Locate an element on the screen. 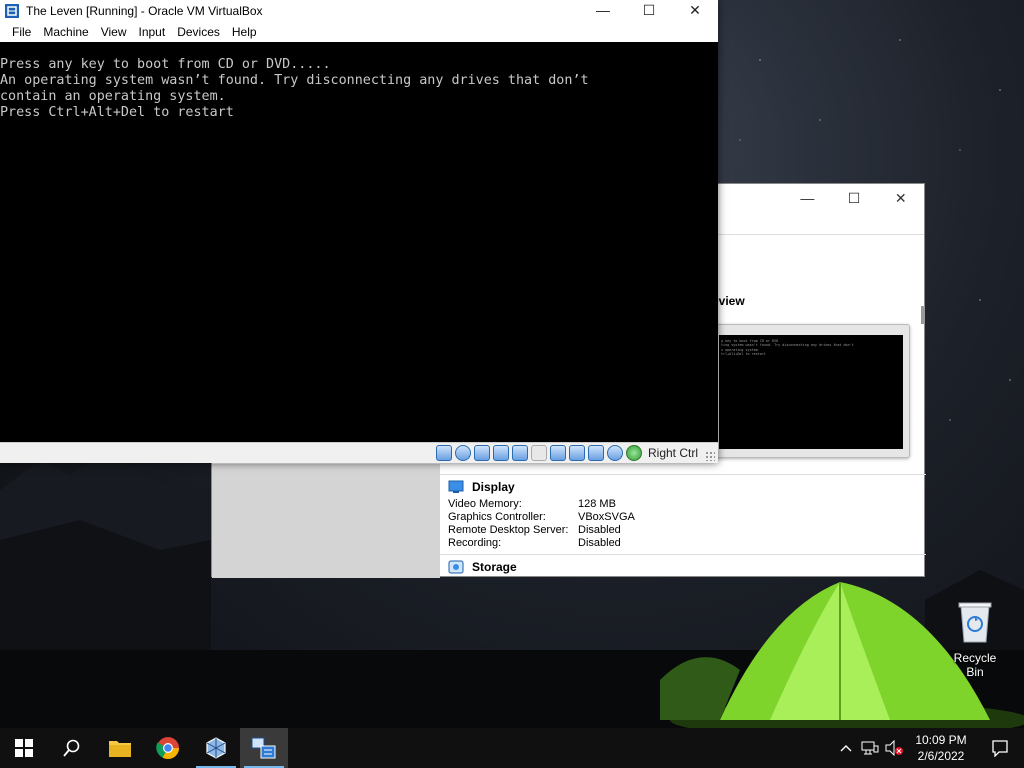  video-capture-icon is located at coordinates (576, 453).